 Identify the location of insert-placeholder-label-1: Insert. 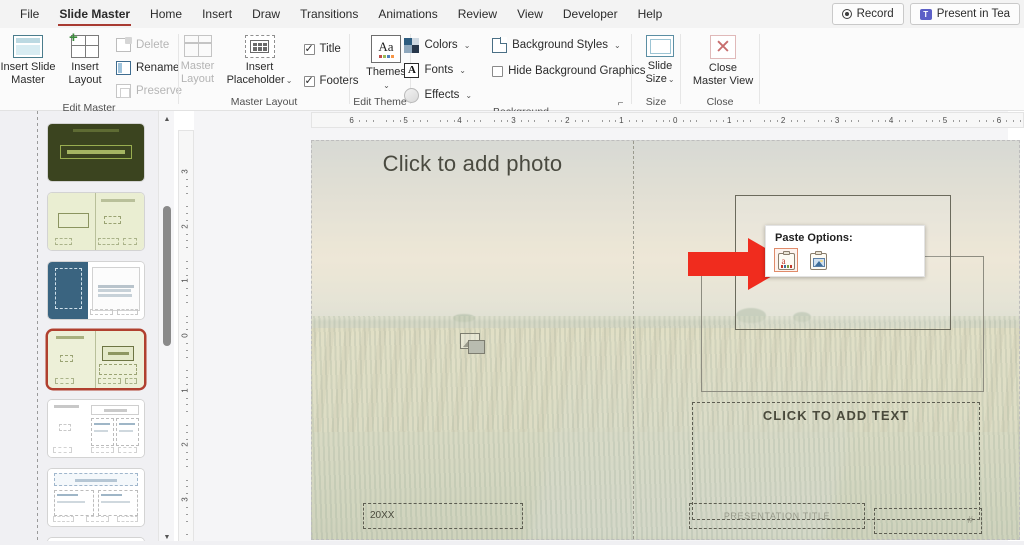
(259, 67).